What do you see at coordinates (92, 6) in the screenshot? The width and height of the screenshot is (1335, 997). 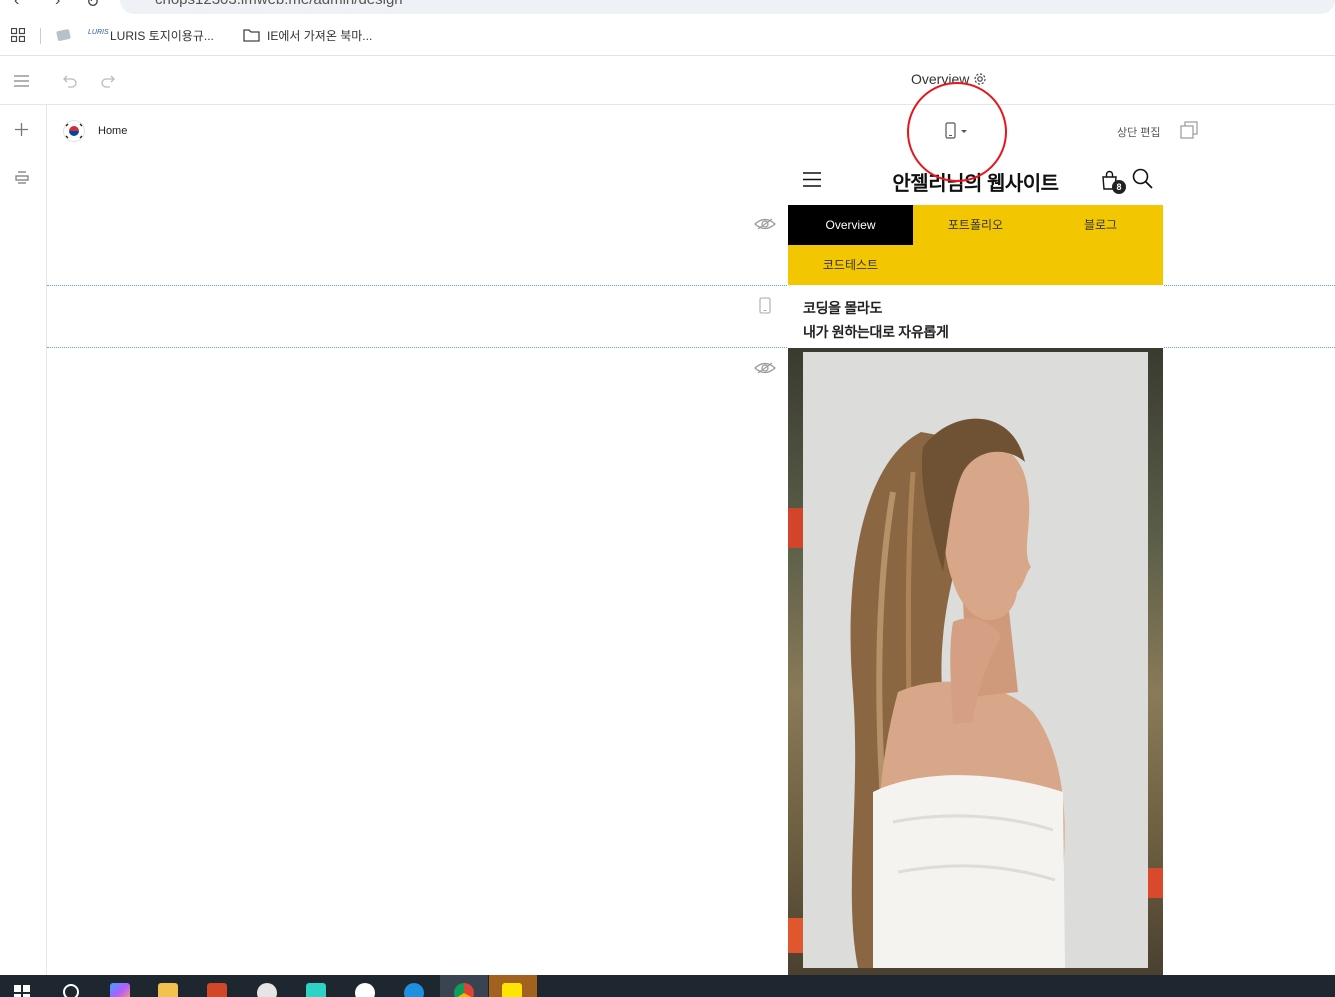 I see `reload-icon: ↻` at bounding box center [92, 6].